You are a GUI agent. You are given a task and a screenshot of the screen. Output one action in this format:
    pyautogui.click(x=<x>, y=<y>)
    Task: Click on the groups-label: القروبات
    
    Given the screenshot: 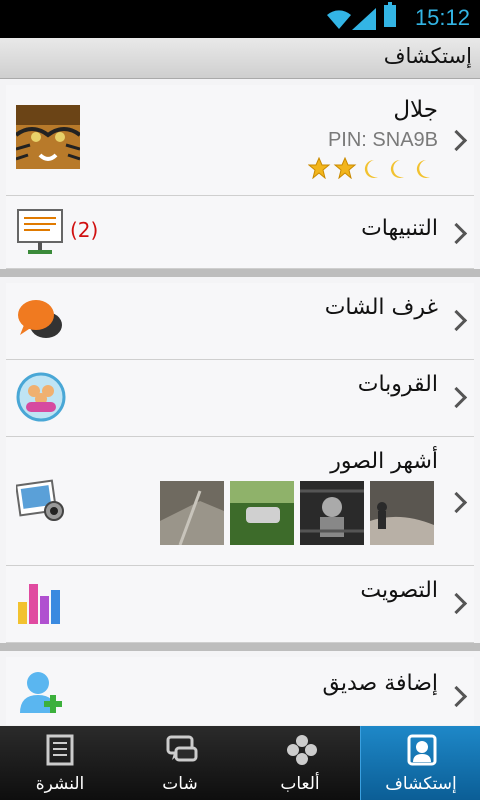 What is the action you would take?
    pyautogui.click(x=397, y=384)
    